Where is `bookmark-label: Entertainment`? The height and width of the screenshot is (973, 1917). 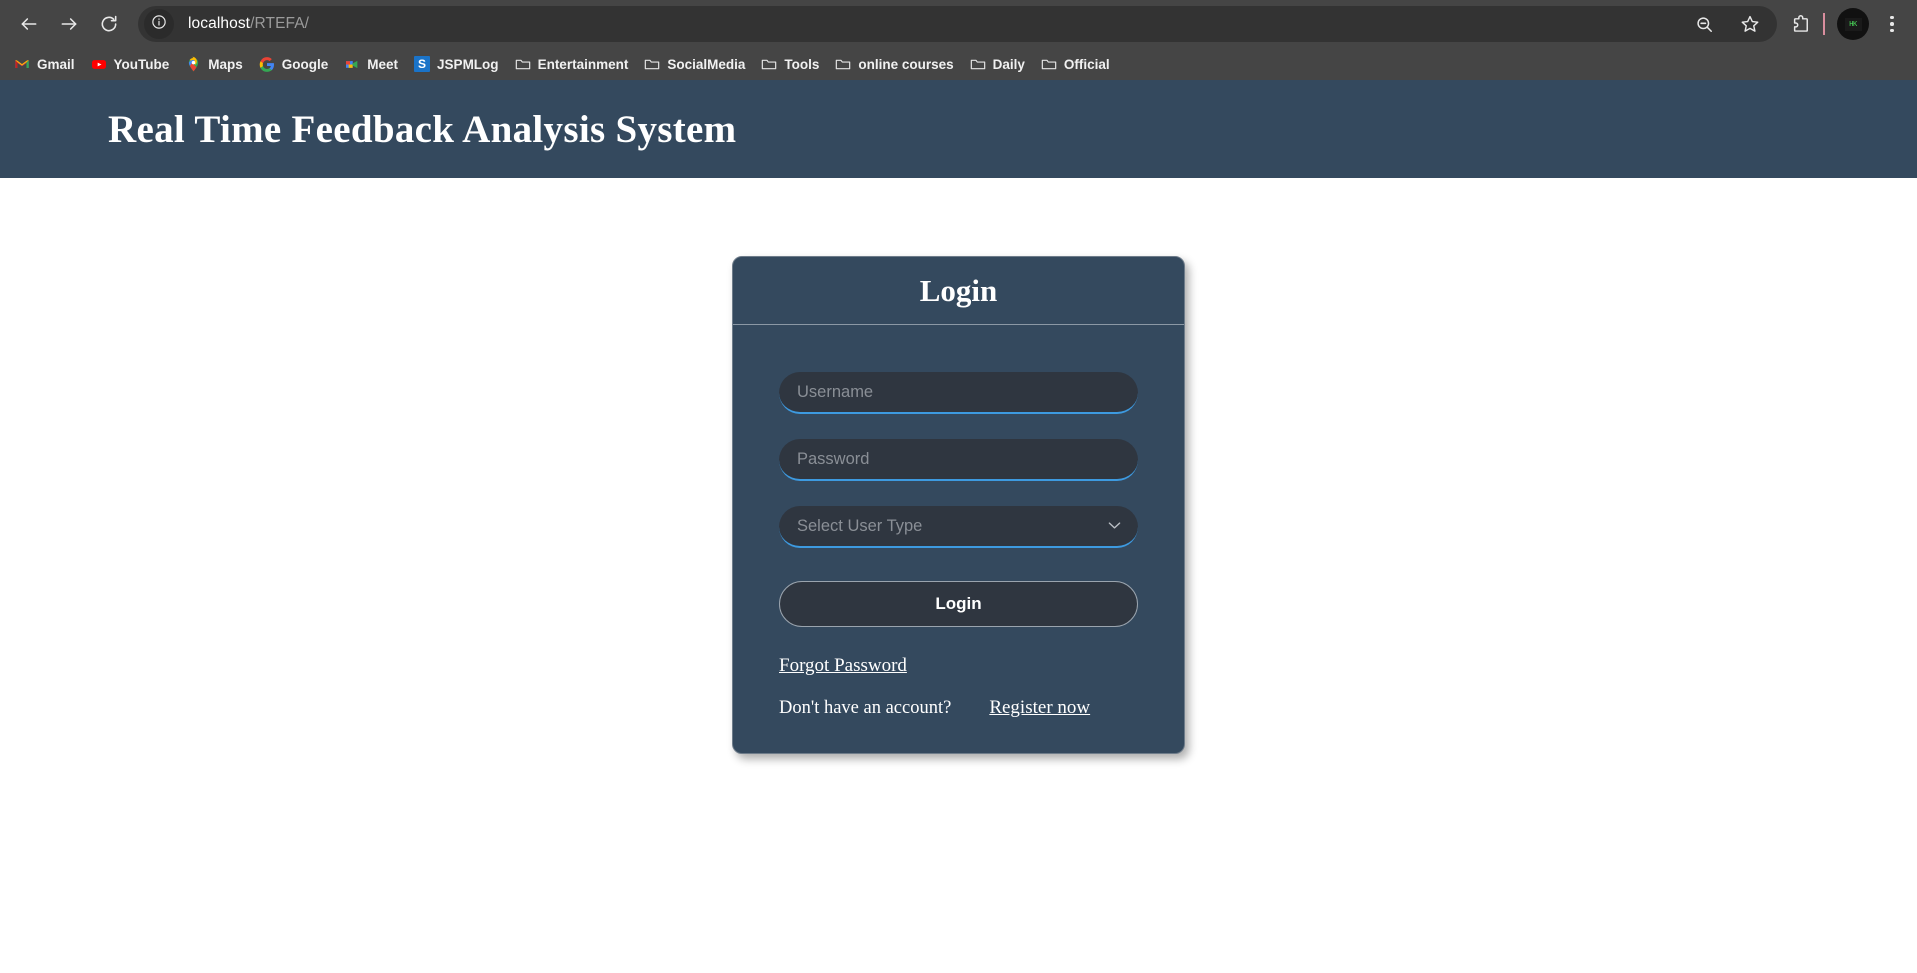
bookmark-label: Entertainment is located at coordinates (583, 64).